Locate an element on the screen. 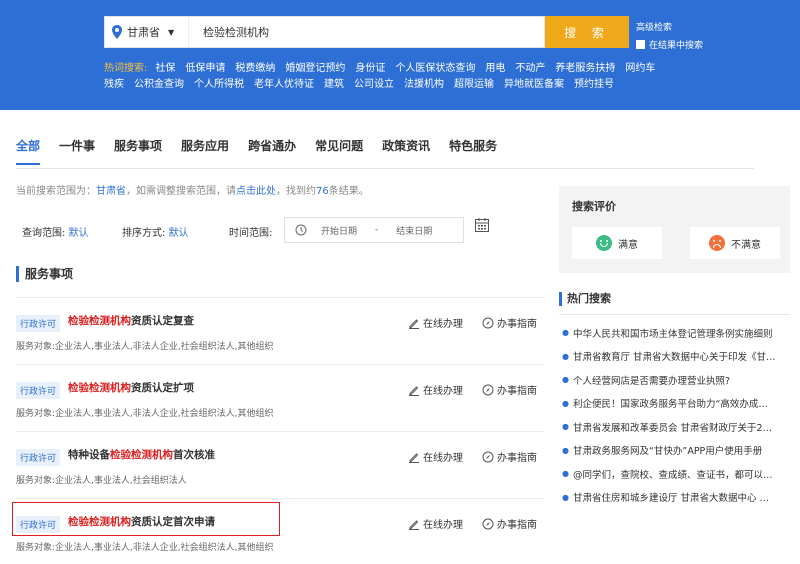 Image resolution: width=800 pixels, height=564 pixels. item-tag: 行政许可 is located at coordinates (38, 457).